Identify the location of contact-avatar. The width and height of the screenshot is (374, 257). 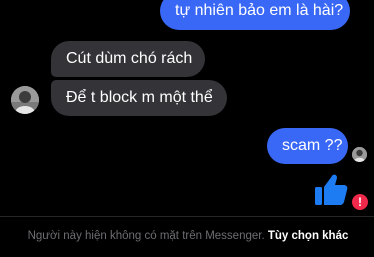
(25, 100).